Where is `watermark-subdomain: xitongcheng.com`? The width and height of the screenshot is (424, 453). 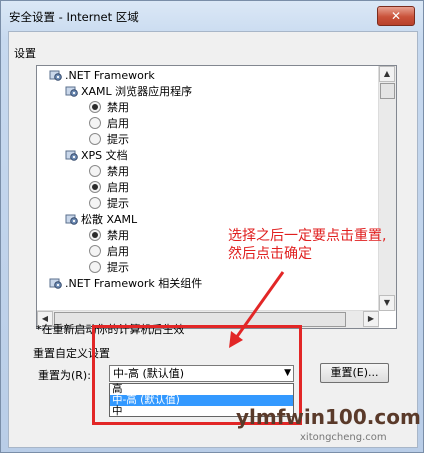 watermark-subdomain: xitongcheng.com is located at coordinates (343, 437).